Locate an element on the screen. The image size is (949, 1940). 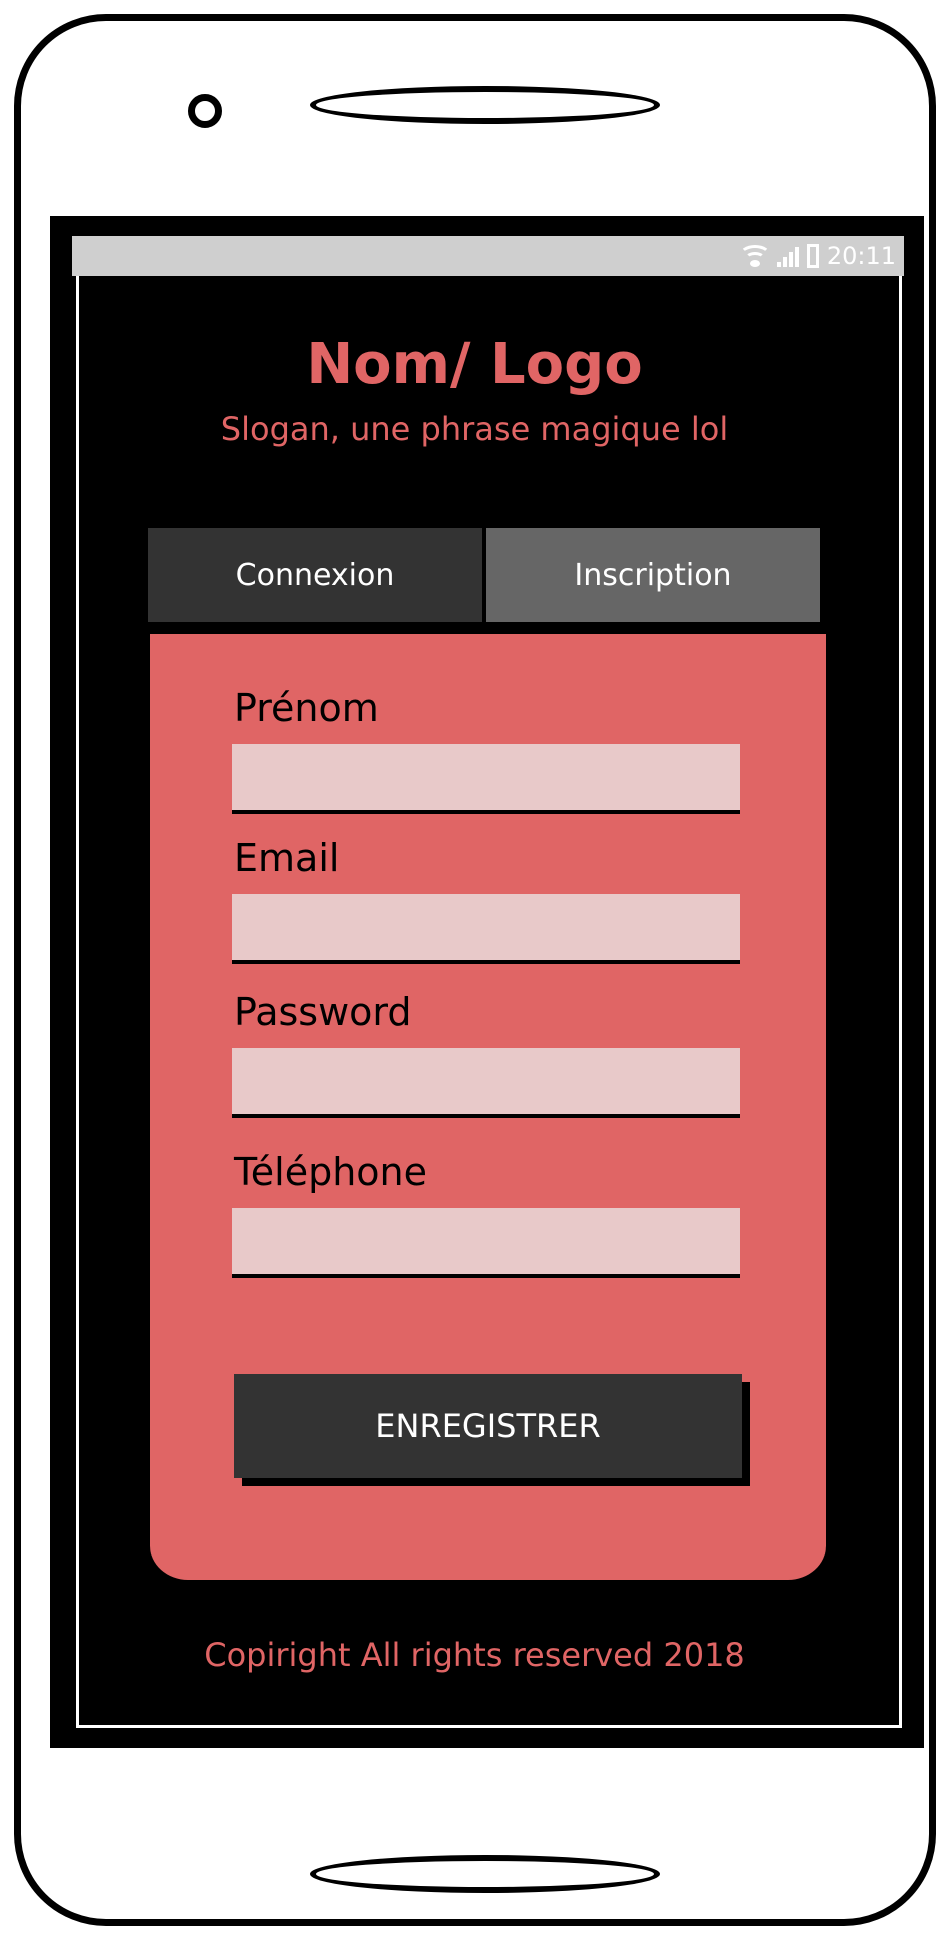
footer-copyright: Copiright All rights reserved 2018 is located at coordinates (474, 1655).